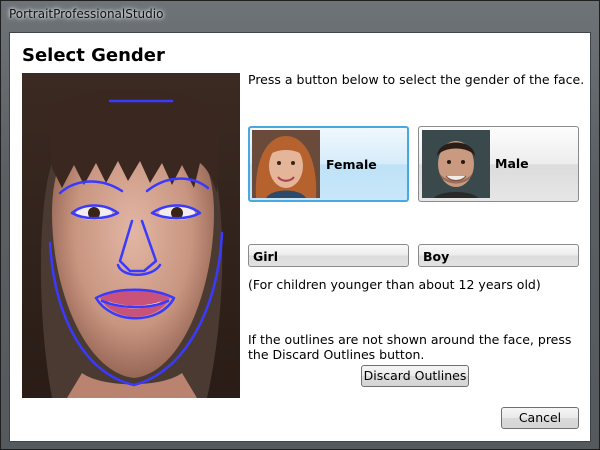 The image size is (600, 450). What do you see at coordinates (498, 255) in the screenshot?
I see `boy-button: Boy` at bounding box center [498, 255].